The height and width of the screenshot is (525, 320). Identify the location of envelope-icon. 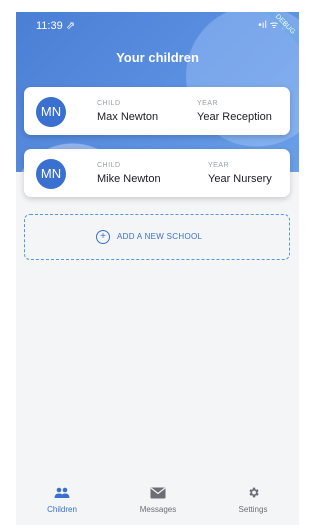
(158, 494).